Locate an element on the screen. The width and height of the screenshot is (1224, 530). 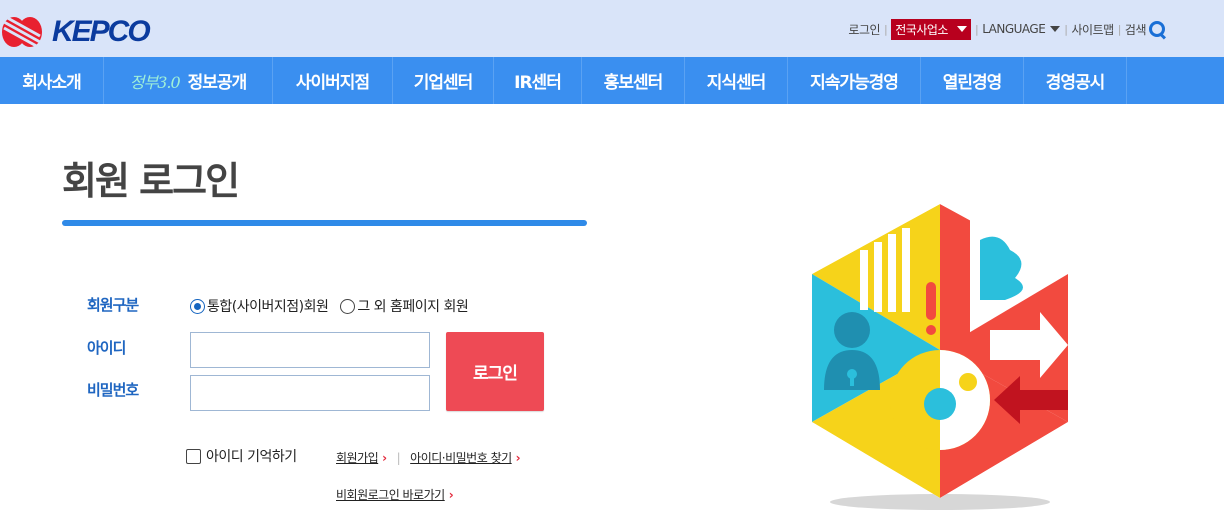
nav-label: 지속가능경영 is located at coordinates (854, 83).